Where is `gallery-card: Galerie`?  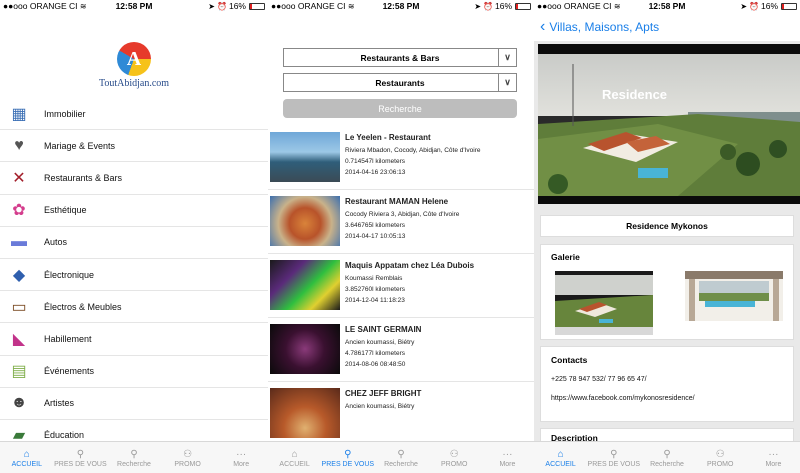 gallery-card: Galerie is located at coordinates (667, 292).